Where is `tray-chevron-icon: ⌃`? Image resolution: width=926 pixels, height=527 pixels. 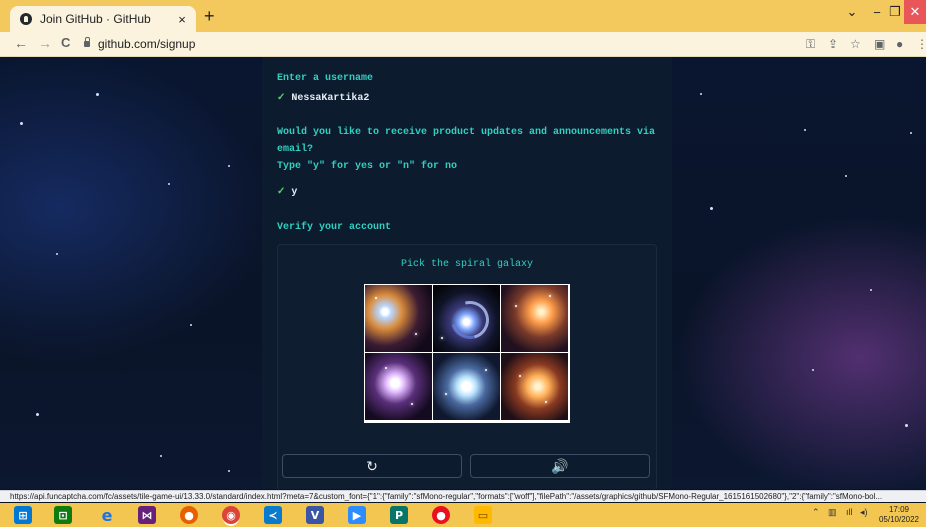
tray-chevron-icon: ⌃ is located at coordinates (816, 512).